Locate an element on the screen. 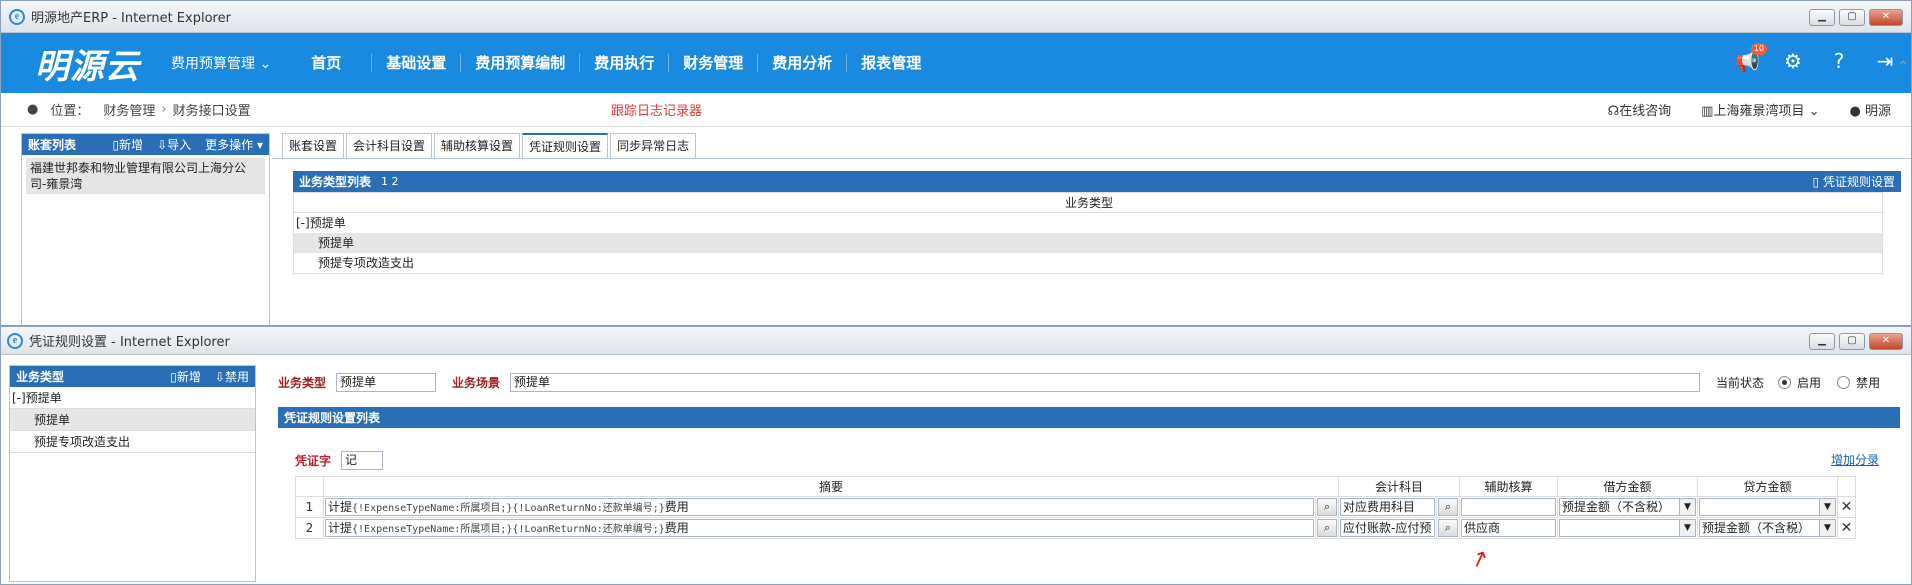 The image size is (1912, 585). rule-list-block: 凭证规则设置列表 is located at coordinates (1089, 417).